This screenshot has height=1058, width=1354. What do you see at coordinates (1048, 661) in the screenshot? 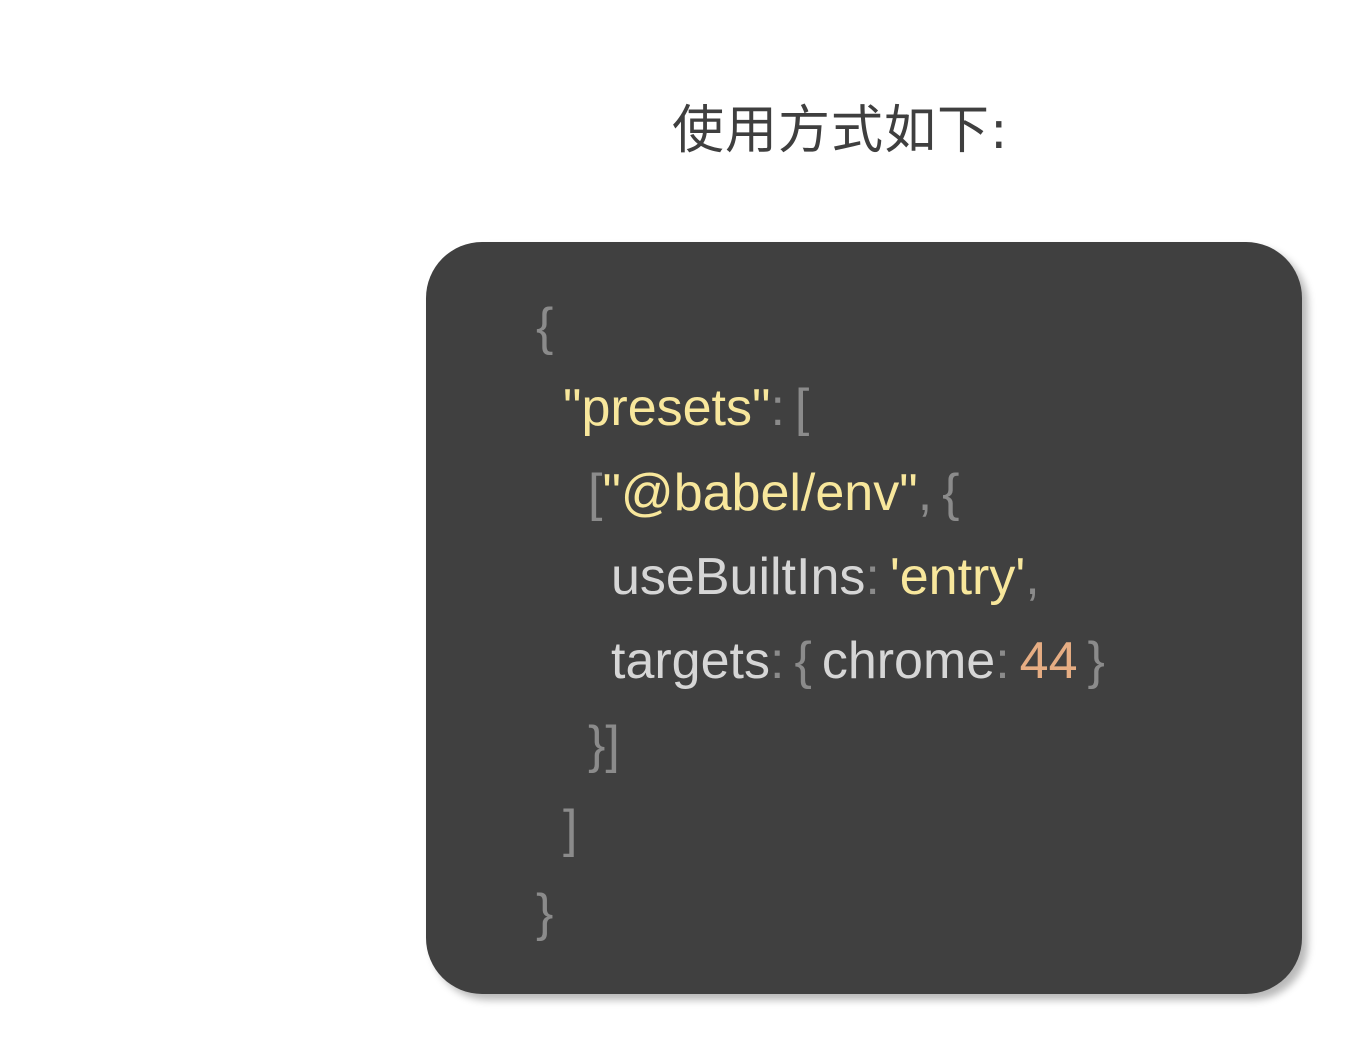
I see `chrome-version: 44` at bounding box center [1048, 661].